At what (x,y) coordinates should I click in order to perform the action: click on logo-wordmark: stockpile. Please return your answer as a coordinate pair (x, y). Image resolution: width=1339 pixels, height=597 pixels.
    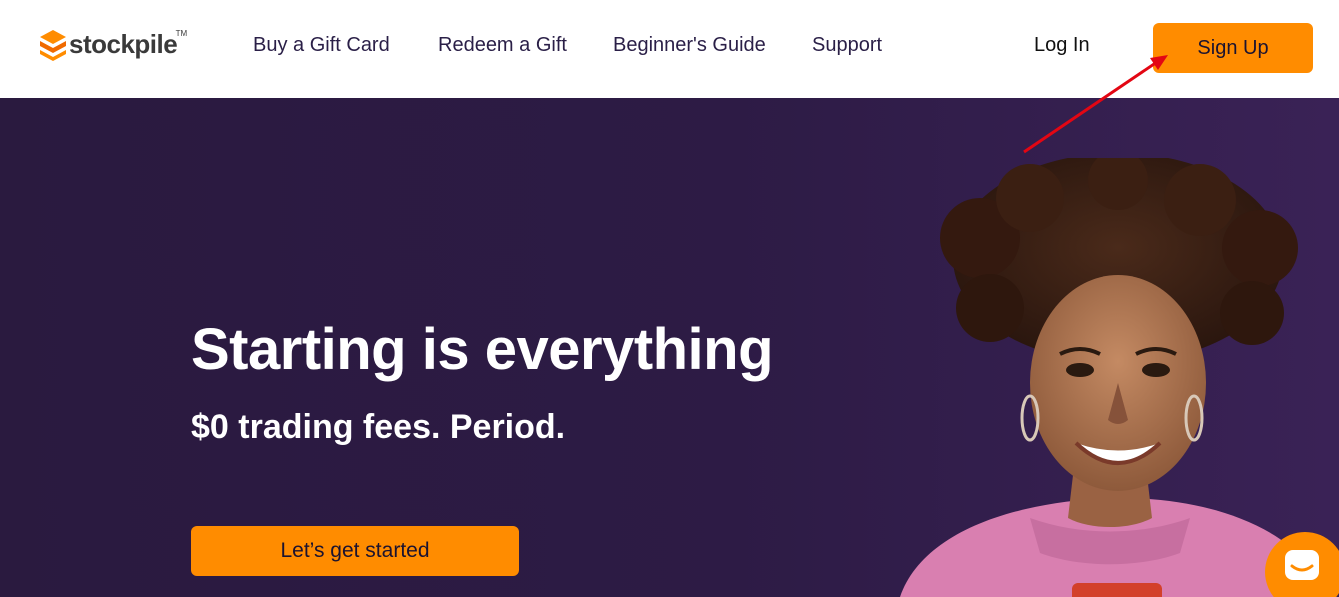
    Looking at the image, I should click on (123, 43).